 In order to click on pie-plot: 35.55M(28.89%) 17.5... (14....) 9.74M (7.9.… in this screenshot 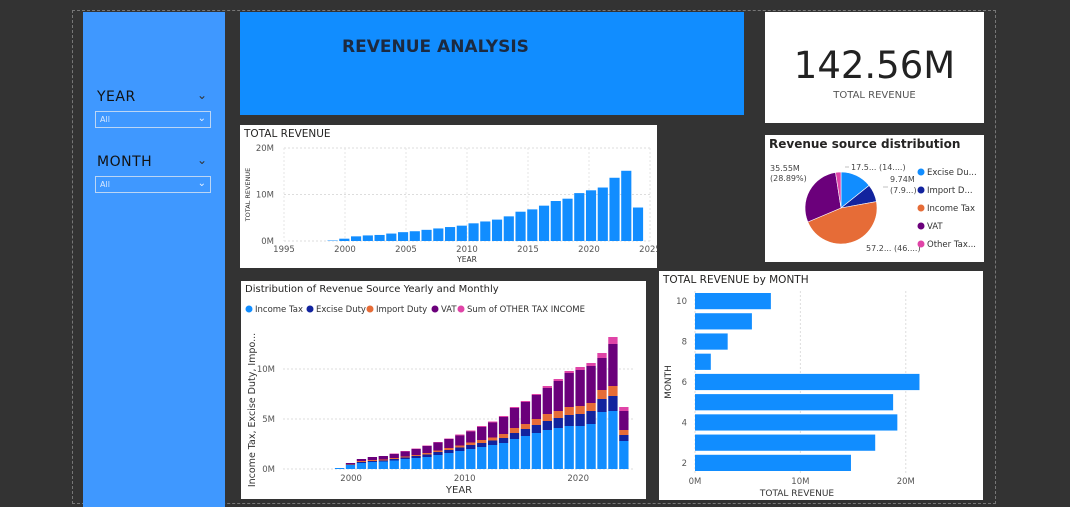, I will do `click(873, 208)`.